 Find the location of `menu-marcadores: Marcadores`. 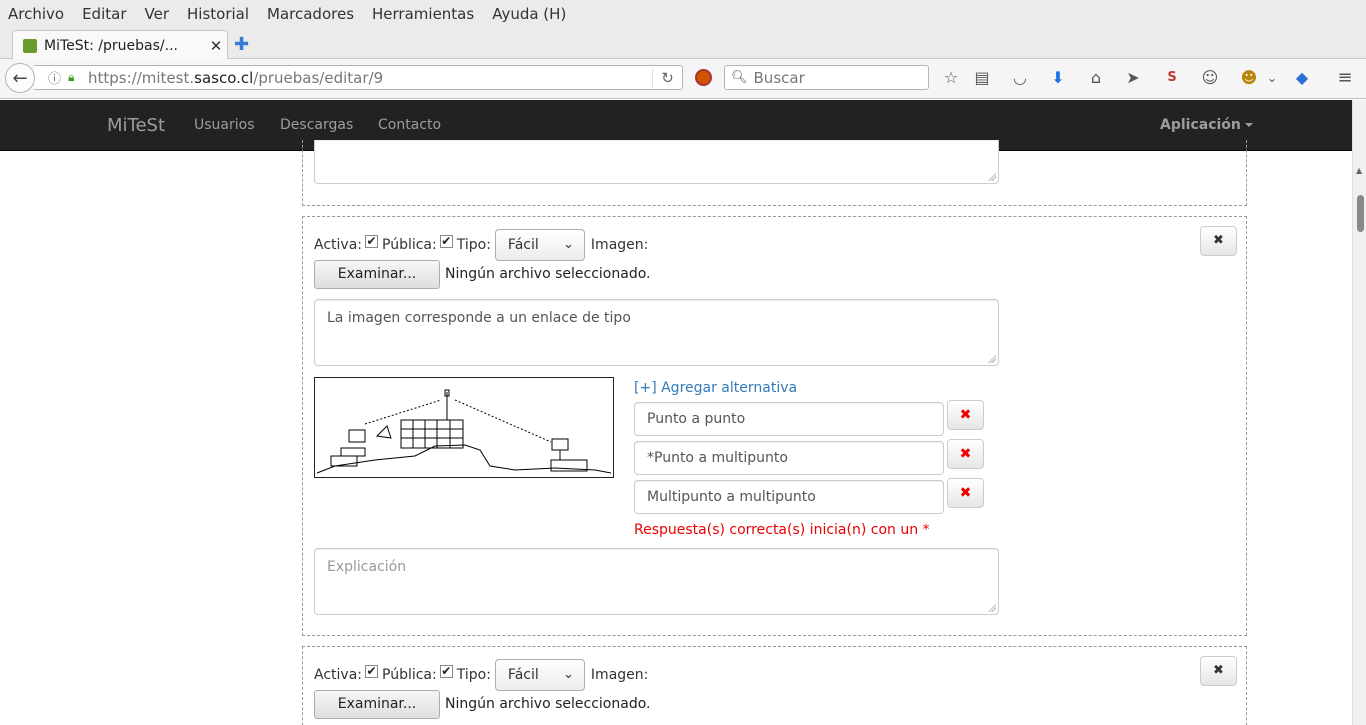

menu-marcadores: Marcadores is located at coordinates (310, 14).